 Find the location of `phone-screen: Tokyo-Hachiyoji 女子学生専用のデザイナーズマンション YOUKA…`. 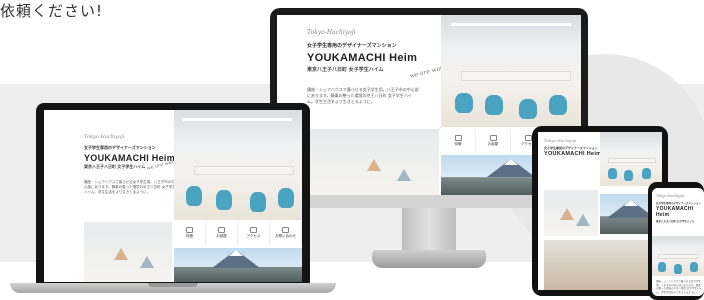

phone-screen: Tokyo-Hachiyoji 女子学生専用のデザイナーズマンション YOUKA… is located at coordinates (678, 242).